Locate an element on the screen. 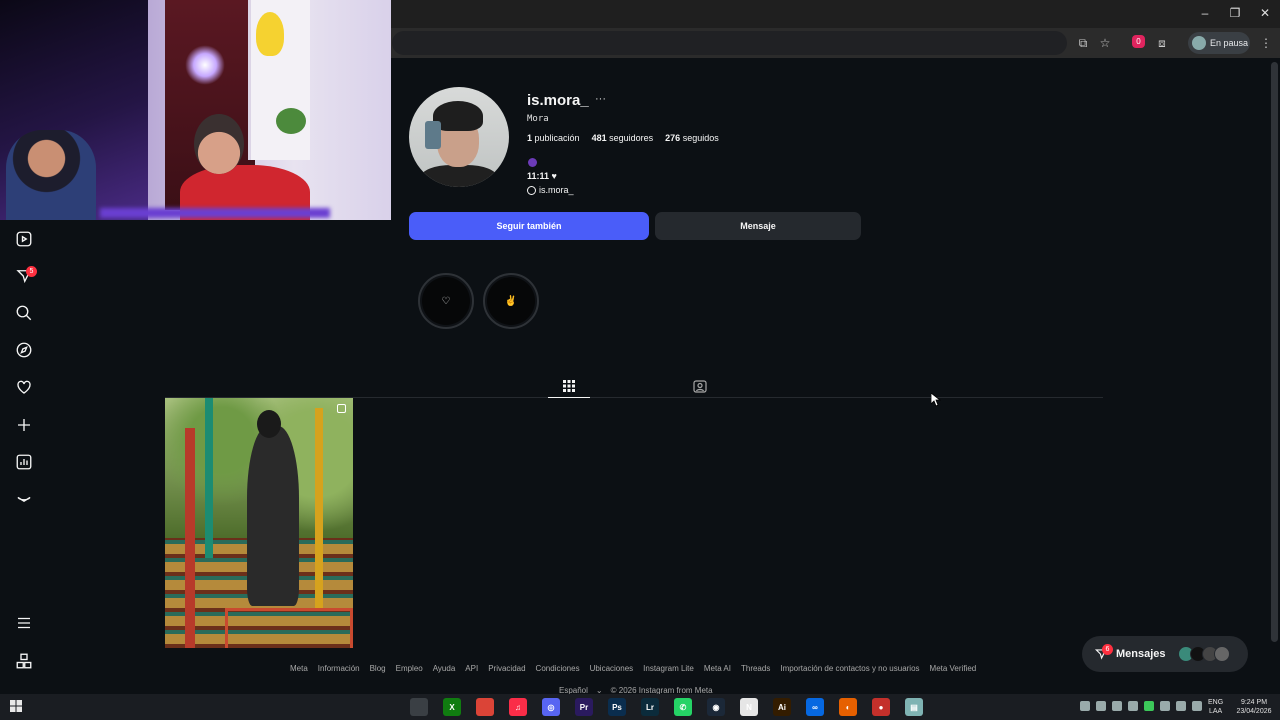  taskbar-app-icon: ✆ is located at coordinates (683, 707).